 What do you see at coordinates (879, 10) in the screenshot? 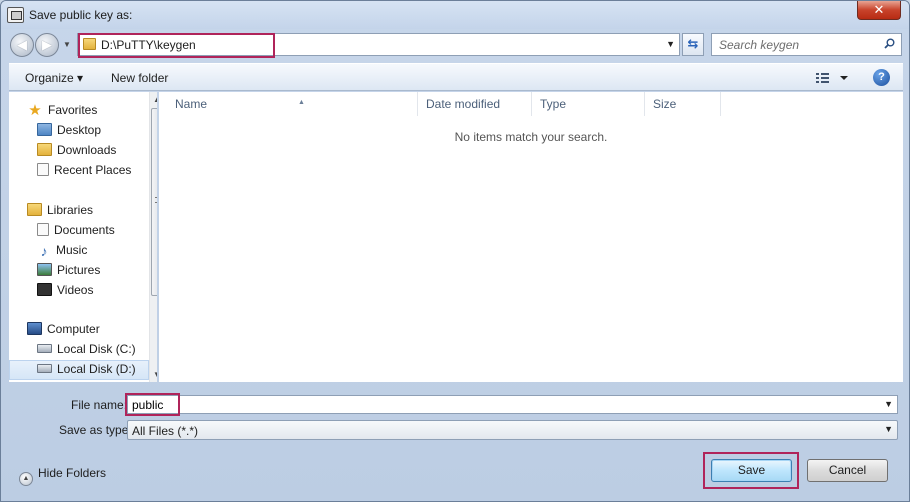
I see `close-button: ✕` at bounding box center [879, 10].